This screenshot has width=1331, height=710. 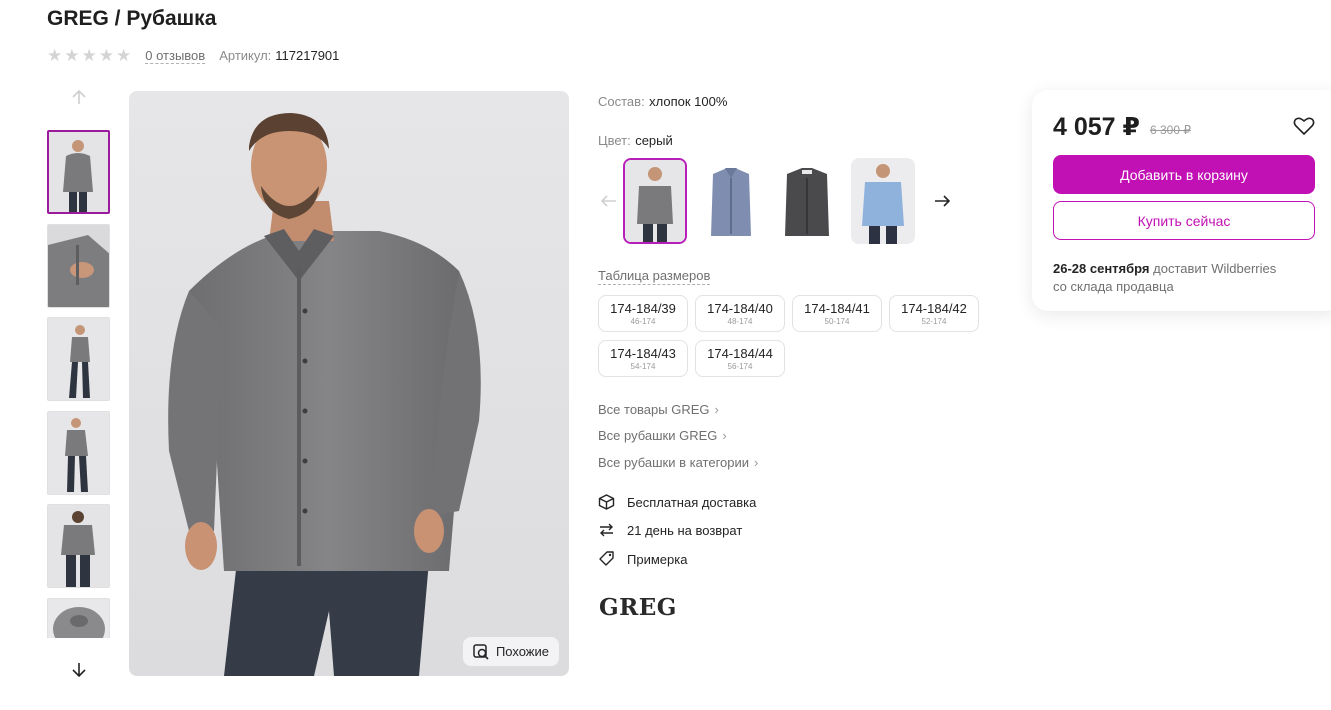 What do you see at coordinates (1096, 127) in the screenshot?
I see `price: 4 057 ₽` at bounding box center [1096, 127].